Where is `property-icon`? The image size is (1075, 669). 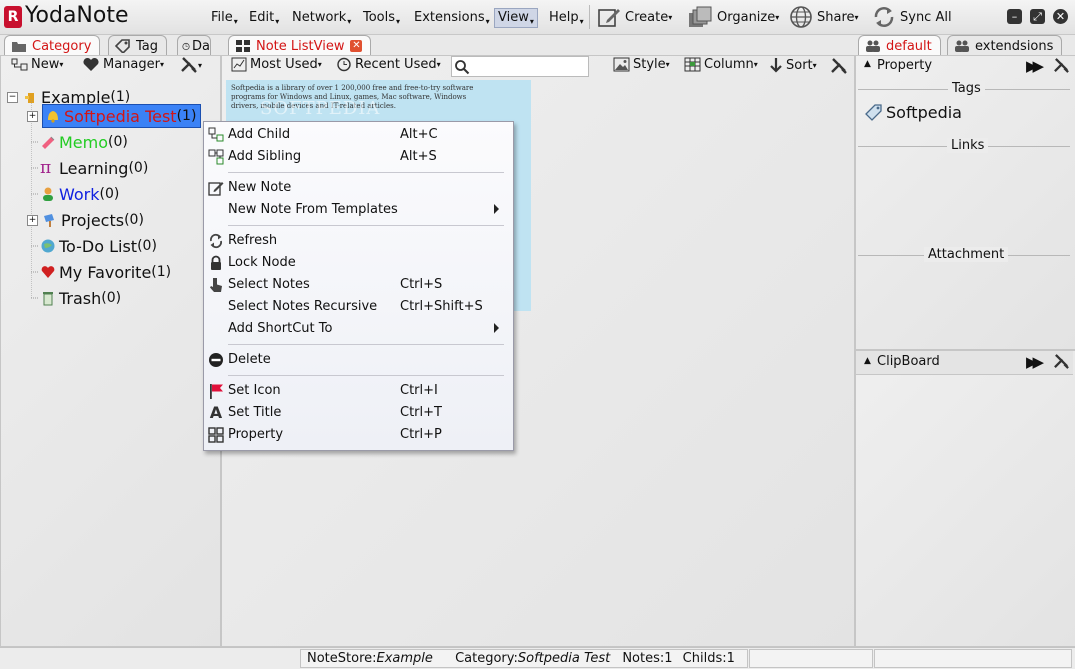 property-icon is located at coordinates (216, 435).